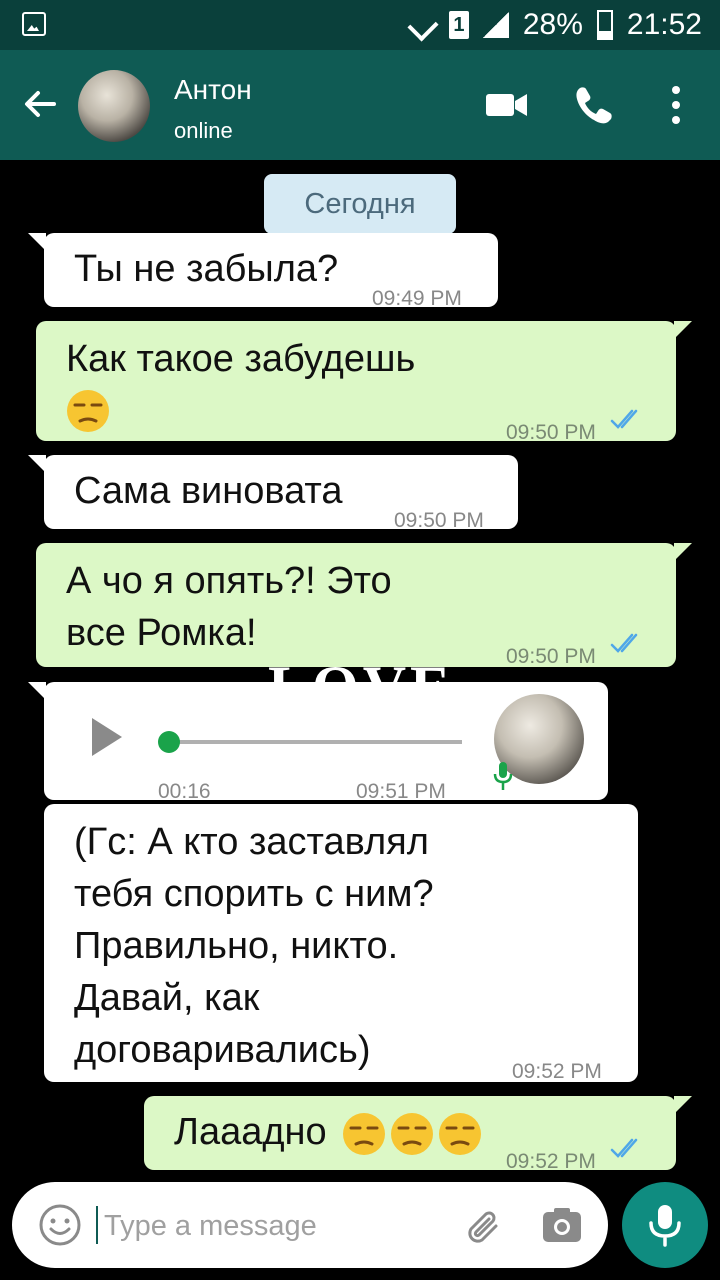 This screenshot has width=720, height=1280. Describe the element at coordinates (593, 105) in the screenshot. I see `voice-call-icon` at that location.